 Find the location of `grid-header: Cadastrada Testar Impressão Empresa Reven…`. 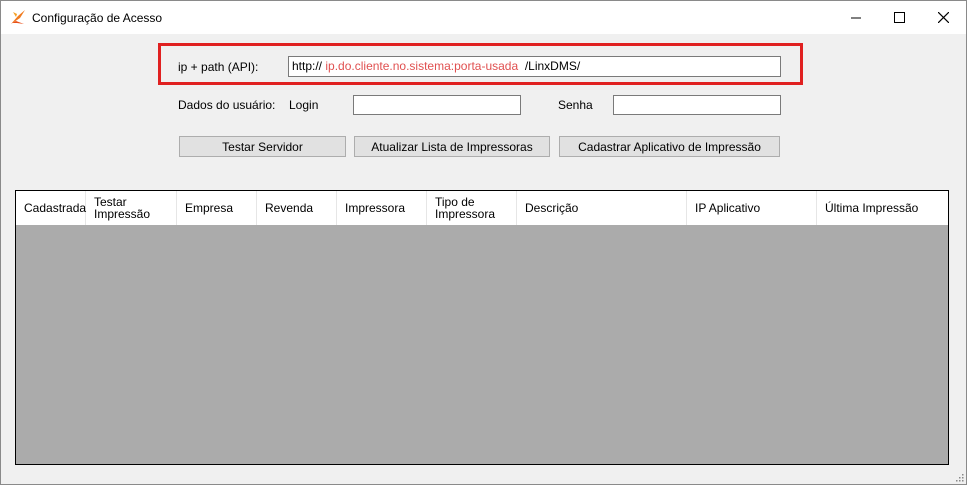

grid-header: Cadastrada Testar Impressão Empresa Reven… is located at coordinates (482, 208).